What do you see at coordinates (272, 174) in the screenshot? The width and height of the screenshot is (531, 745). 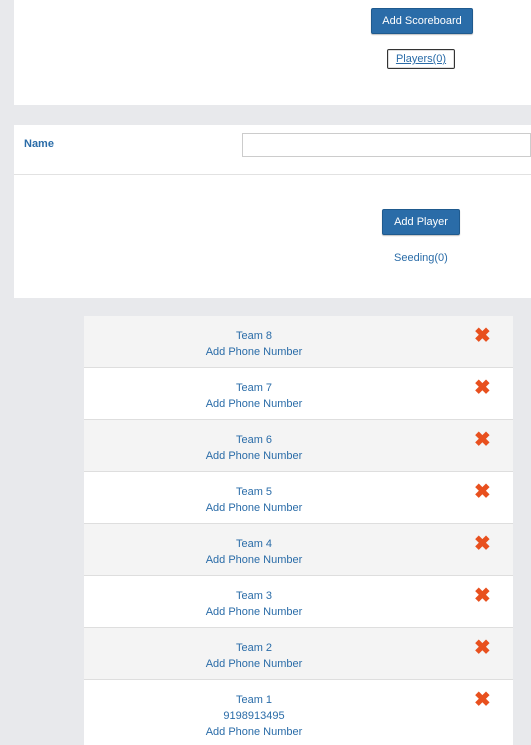 I see `form-divider` at bounding box center [272, 174].